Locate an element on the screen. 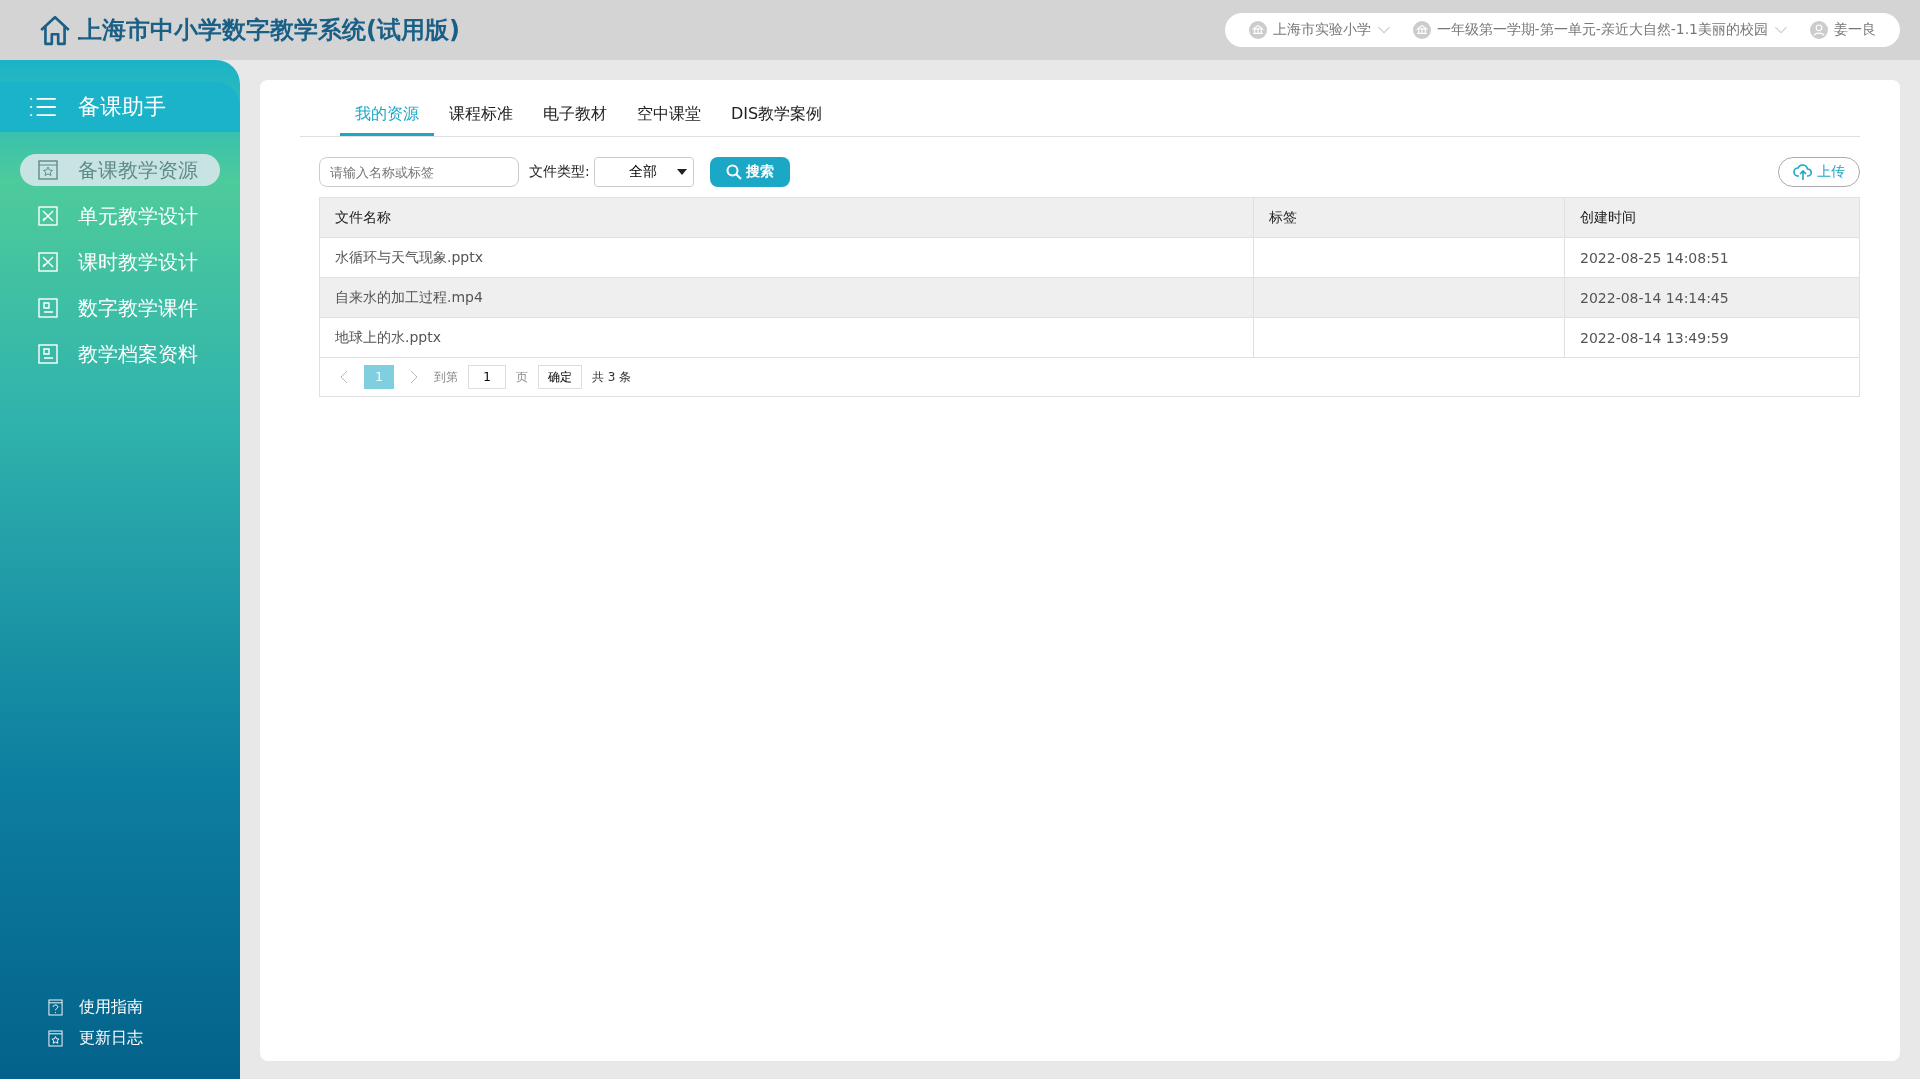  previous-page-icon is located at coordinates (344, 377).